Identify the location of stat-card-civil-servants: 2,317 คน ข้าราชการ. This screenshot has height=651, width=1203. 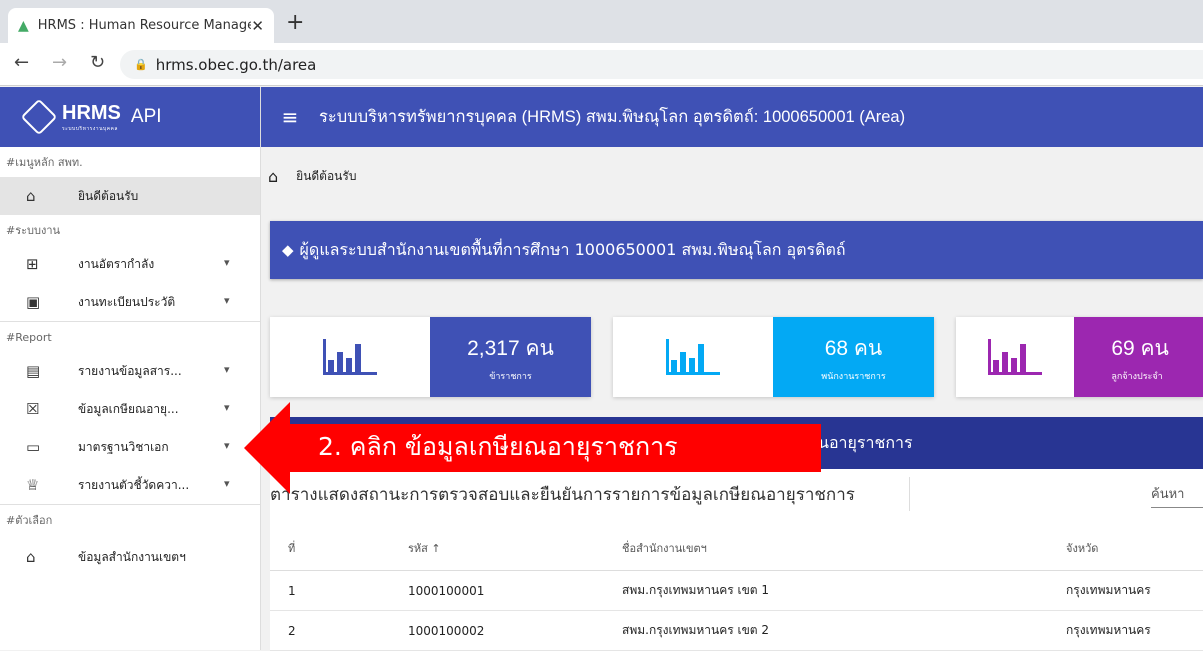
(430, 357).